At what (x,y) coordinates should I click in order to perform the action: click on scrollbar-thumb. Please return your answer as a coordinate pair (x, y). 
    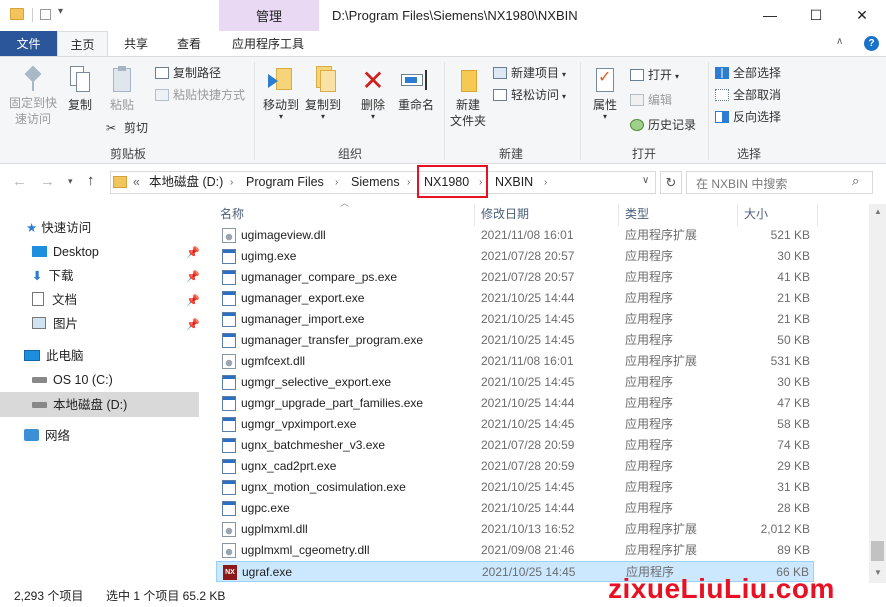
    Looking at the image, I should click on (877, 551).